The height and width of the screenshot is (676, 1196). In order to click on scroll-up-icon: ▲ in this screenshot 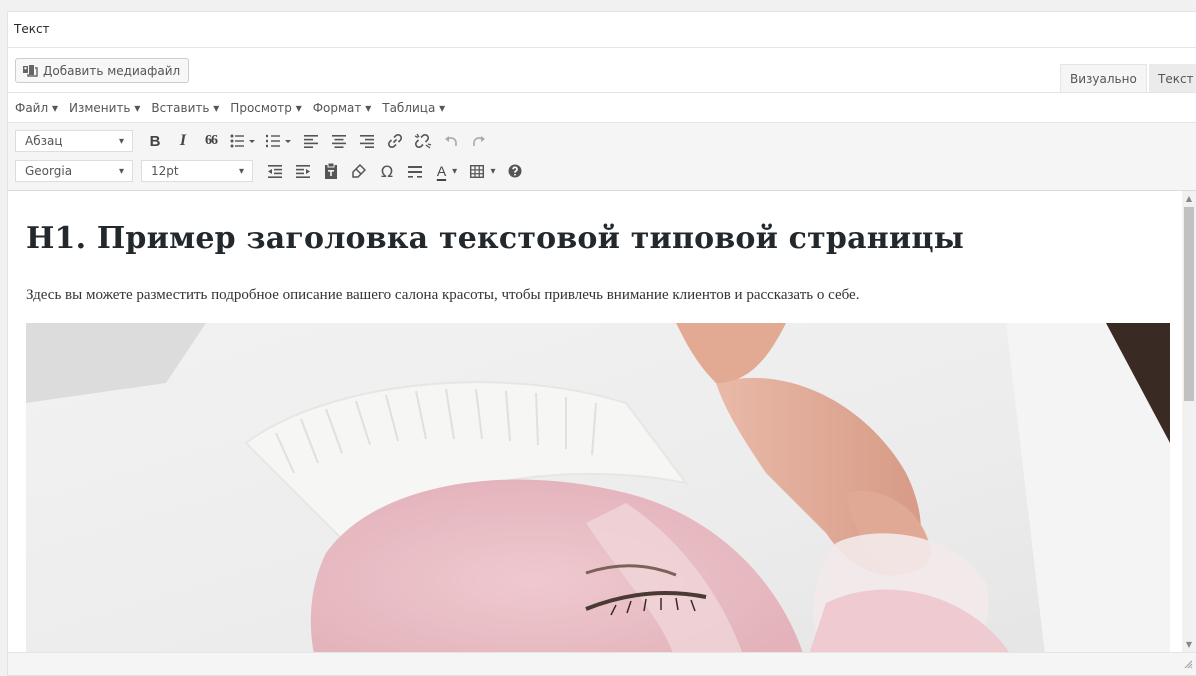, I will do `click(1189, 199)`.